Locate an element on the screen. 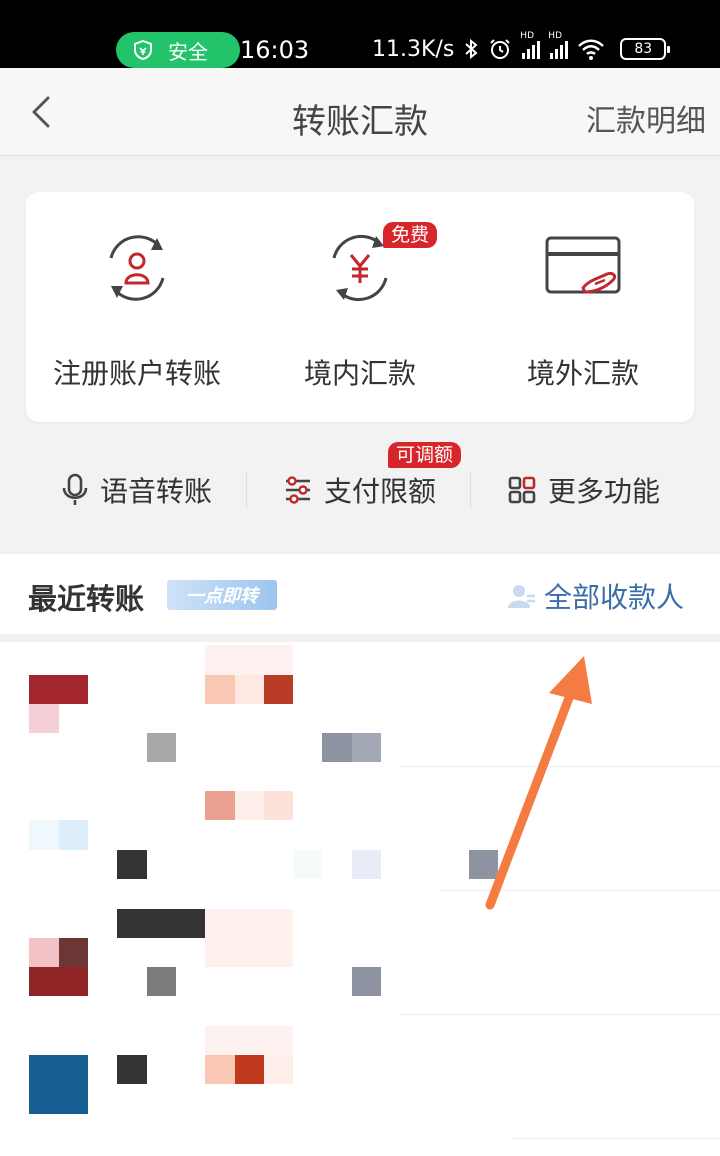  domestic-remittance-button: 免费 境内汇款 is located at coordinates (360, 307).